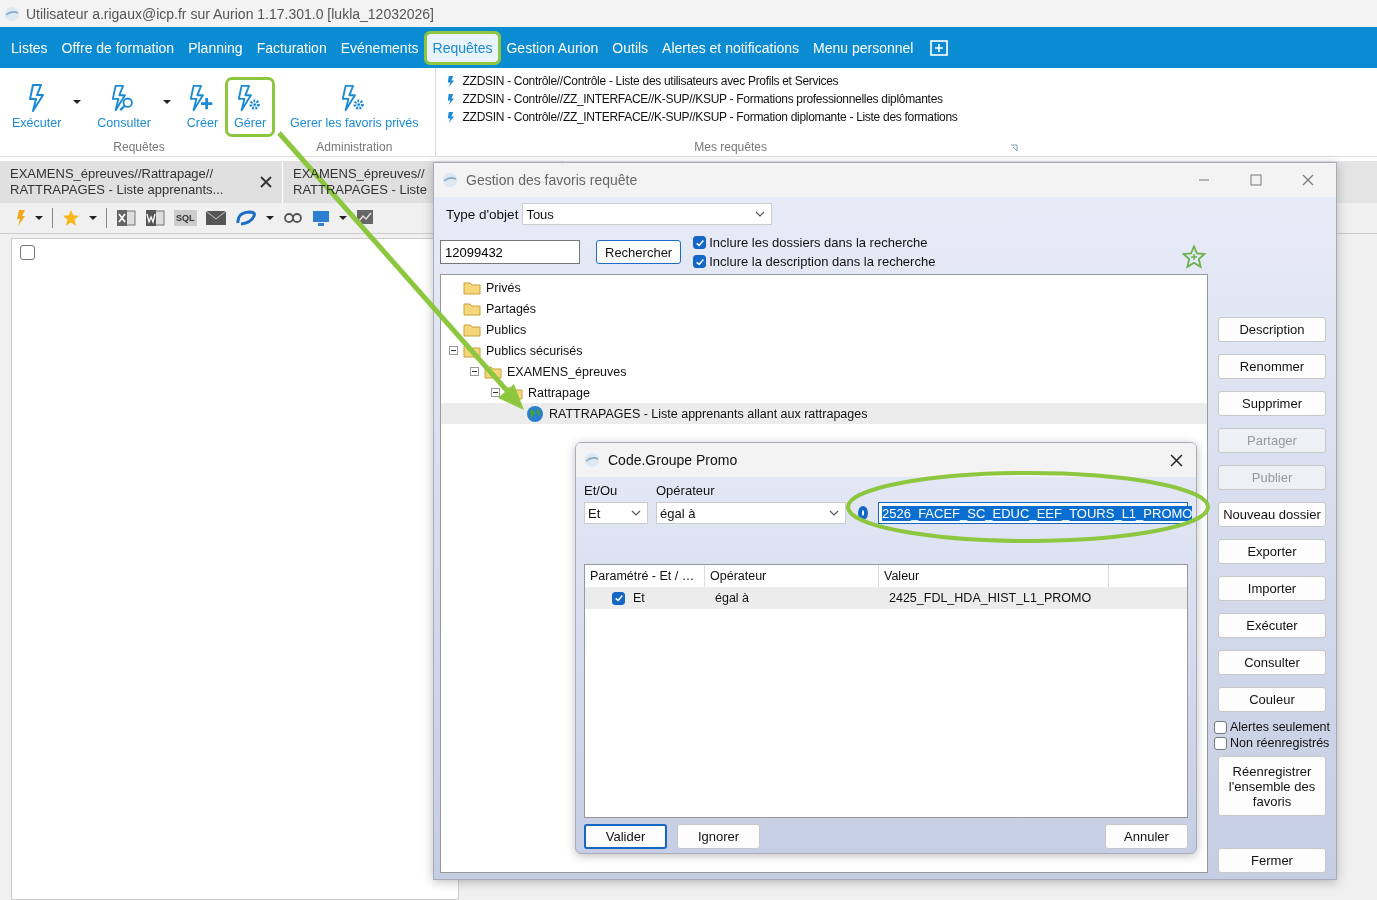 Image resolution: width=1377 pixels, height=900 pixels. Describe the element at coordinates (124, 107) in the screenshot. I see `ribbon-button: Consulter` at that location.